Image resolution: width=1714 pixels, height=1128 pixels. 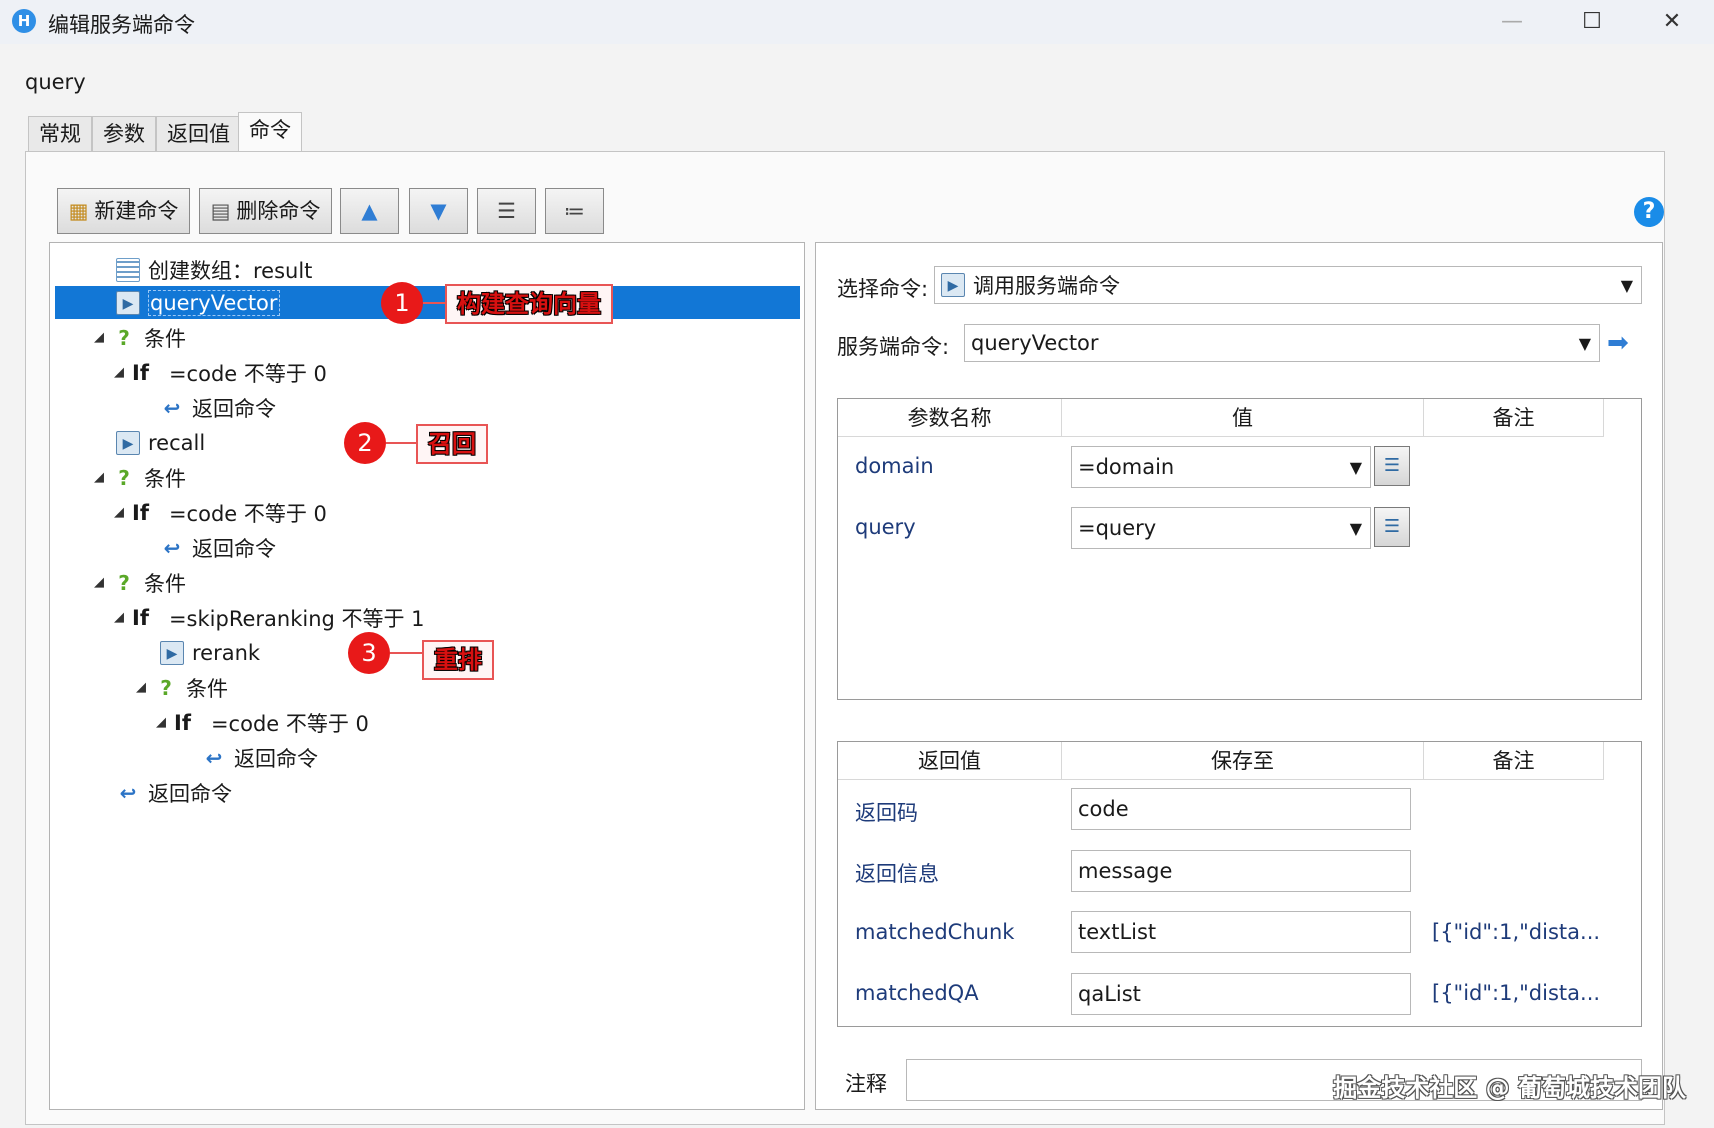 I want to click on new-command-button: ▦ 新建命令, so click(x=123, y=211).